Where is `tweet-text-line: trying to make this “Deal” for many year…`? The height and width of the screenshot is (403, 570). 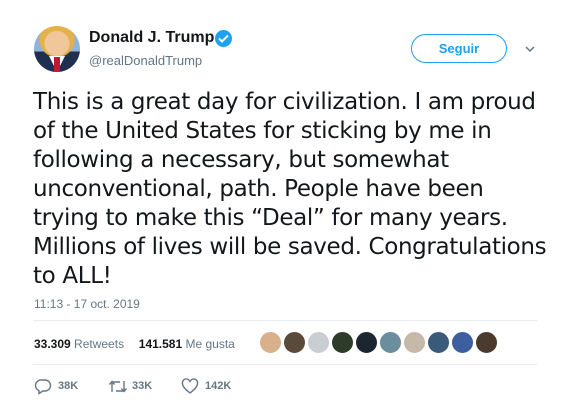 tweet-text-line: trying to make this “Deal” for many year… is located at coordinates (270, 218).